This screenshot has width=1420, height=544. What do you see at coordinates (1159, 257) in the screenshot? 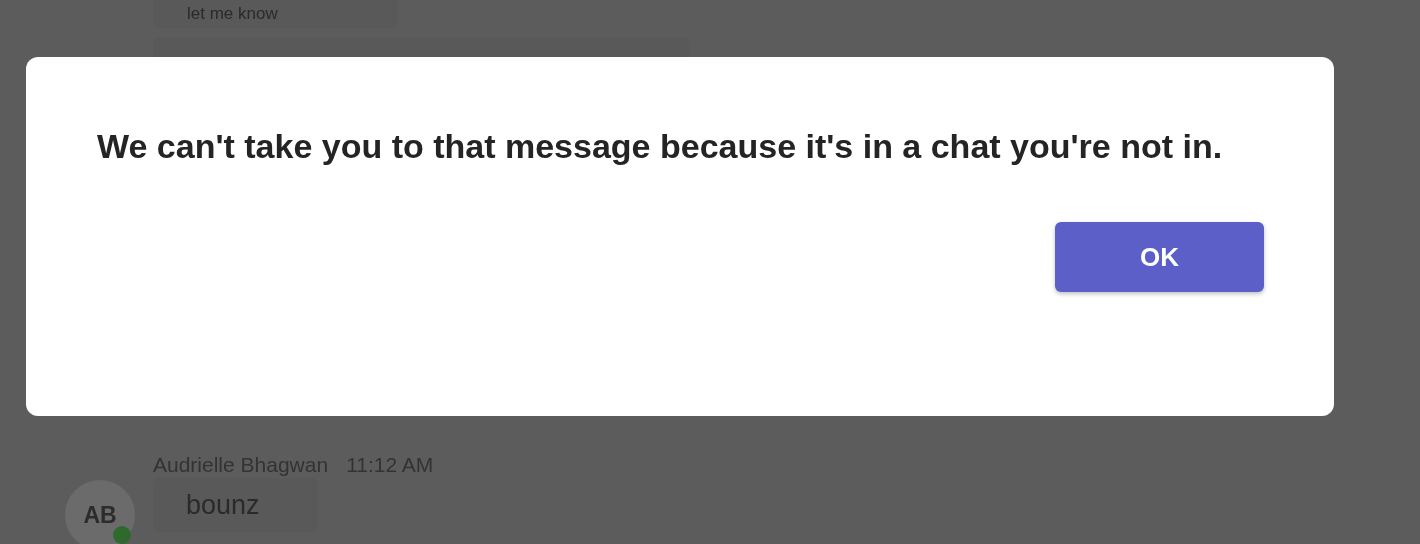
I see `ok-button: OK` at bounding box center [1159, 257].